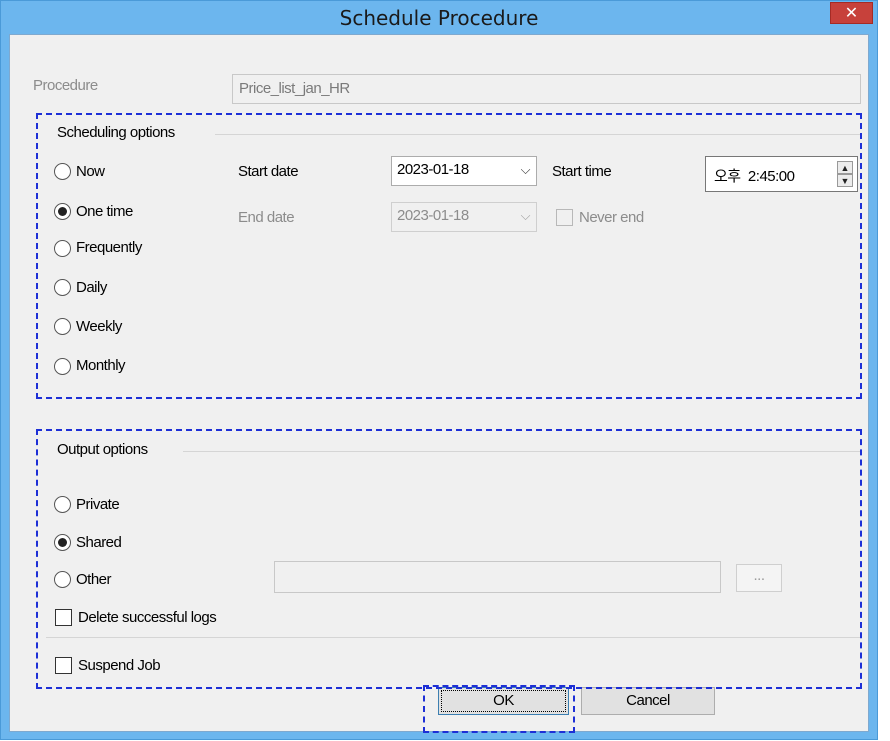  I want to click on start-date-label: Start date, so click(268, 171).